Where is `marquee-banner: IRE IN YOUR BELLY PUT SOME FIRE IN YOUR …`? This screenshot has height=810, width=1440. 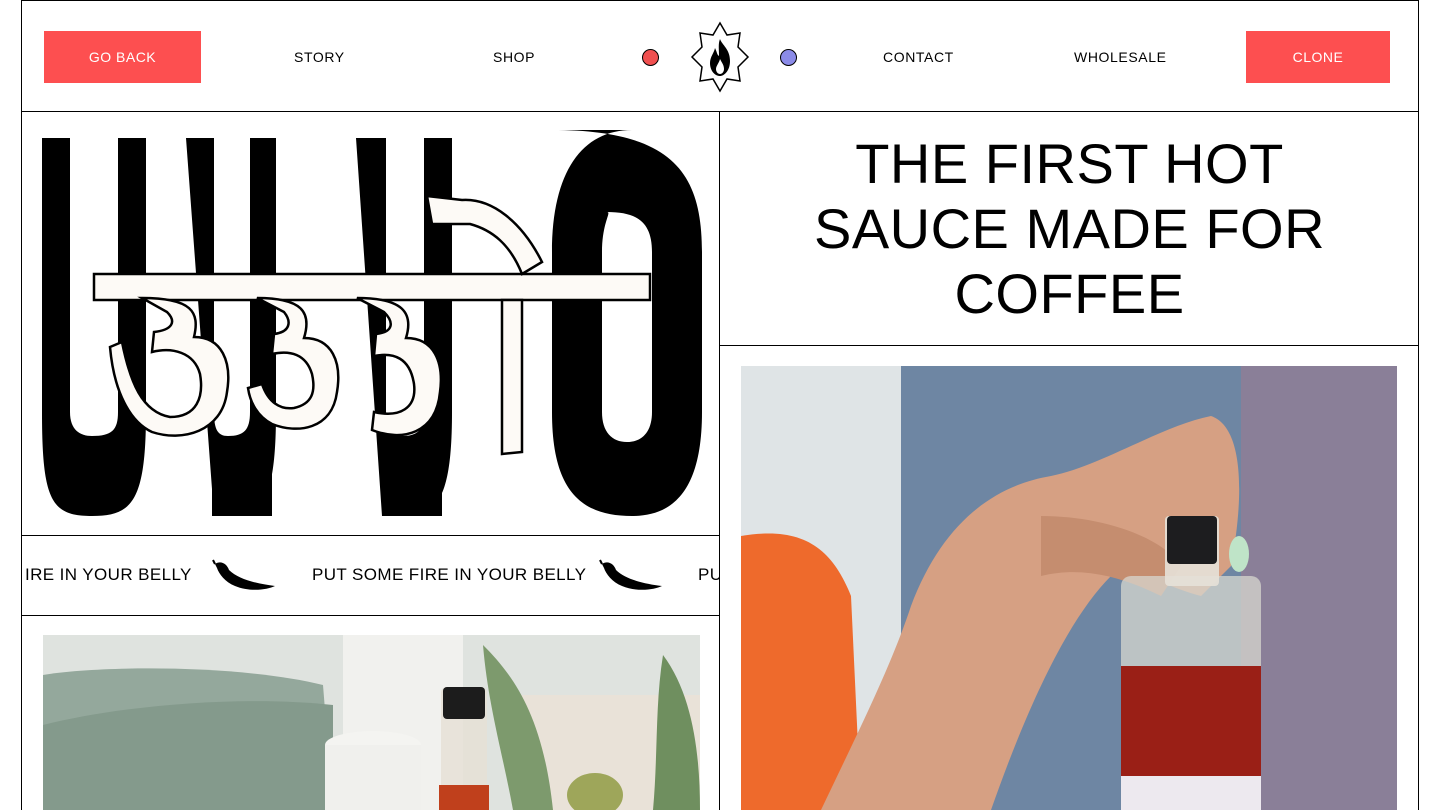
marquee-banner: IRE IN YOUR BELLY PUT SOME FIRE IN YOUR … is located at coordinates (370, 576).